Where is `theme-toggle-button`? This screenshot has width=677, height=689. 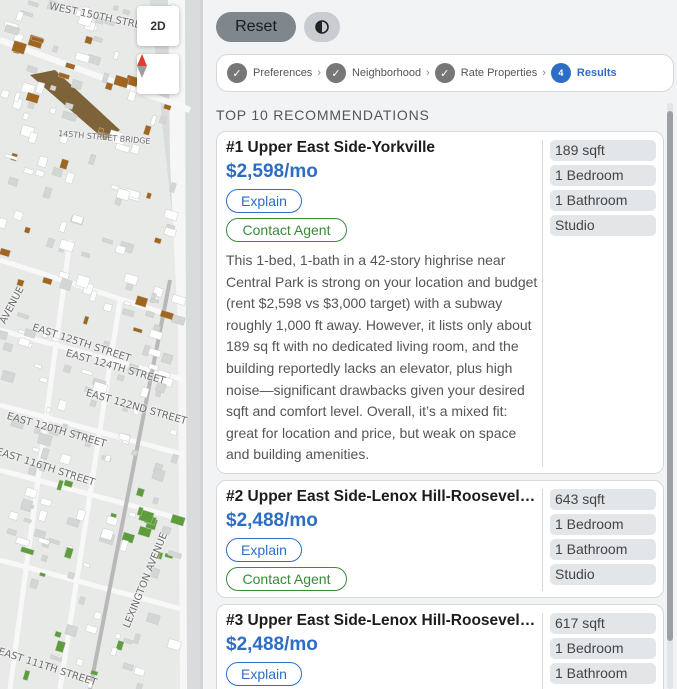
theme-toggle-button is located at coordinates (322, 27).